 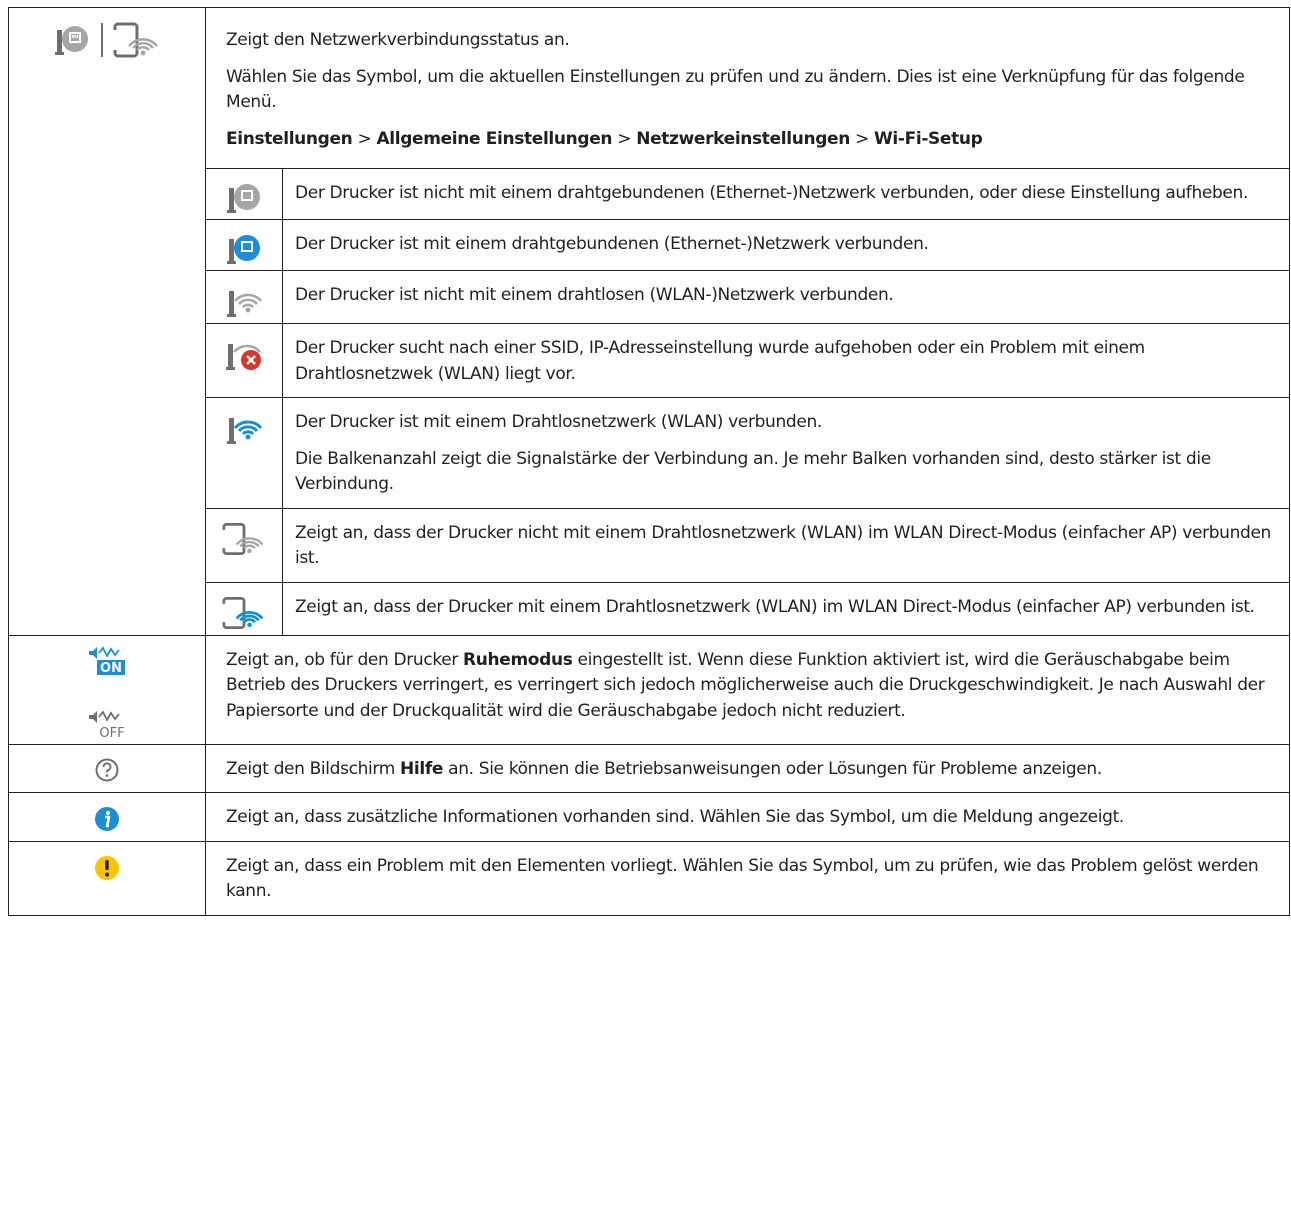 I want to click on separator, so click(x=102, y=40).